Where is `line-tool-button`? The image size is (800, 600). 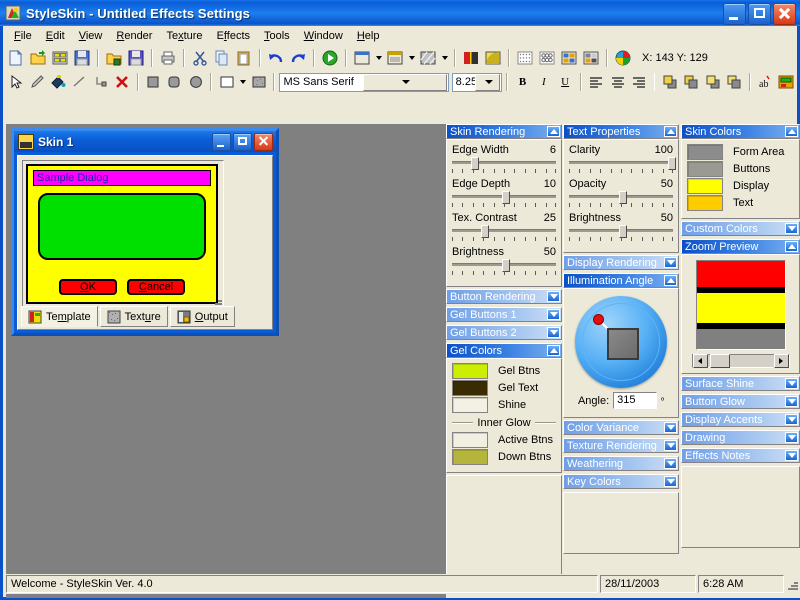 line-tool-button is located at coordinates (79, 82).